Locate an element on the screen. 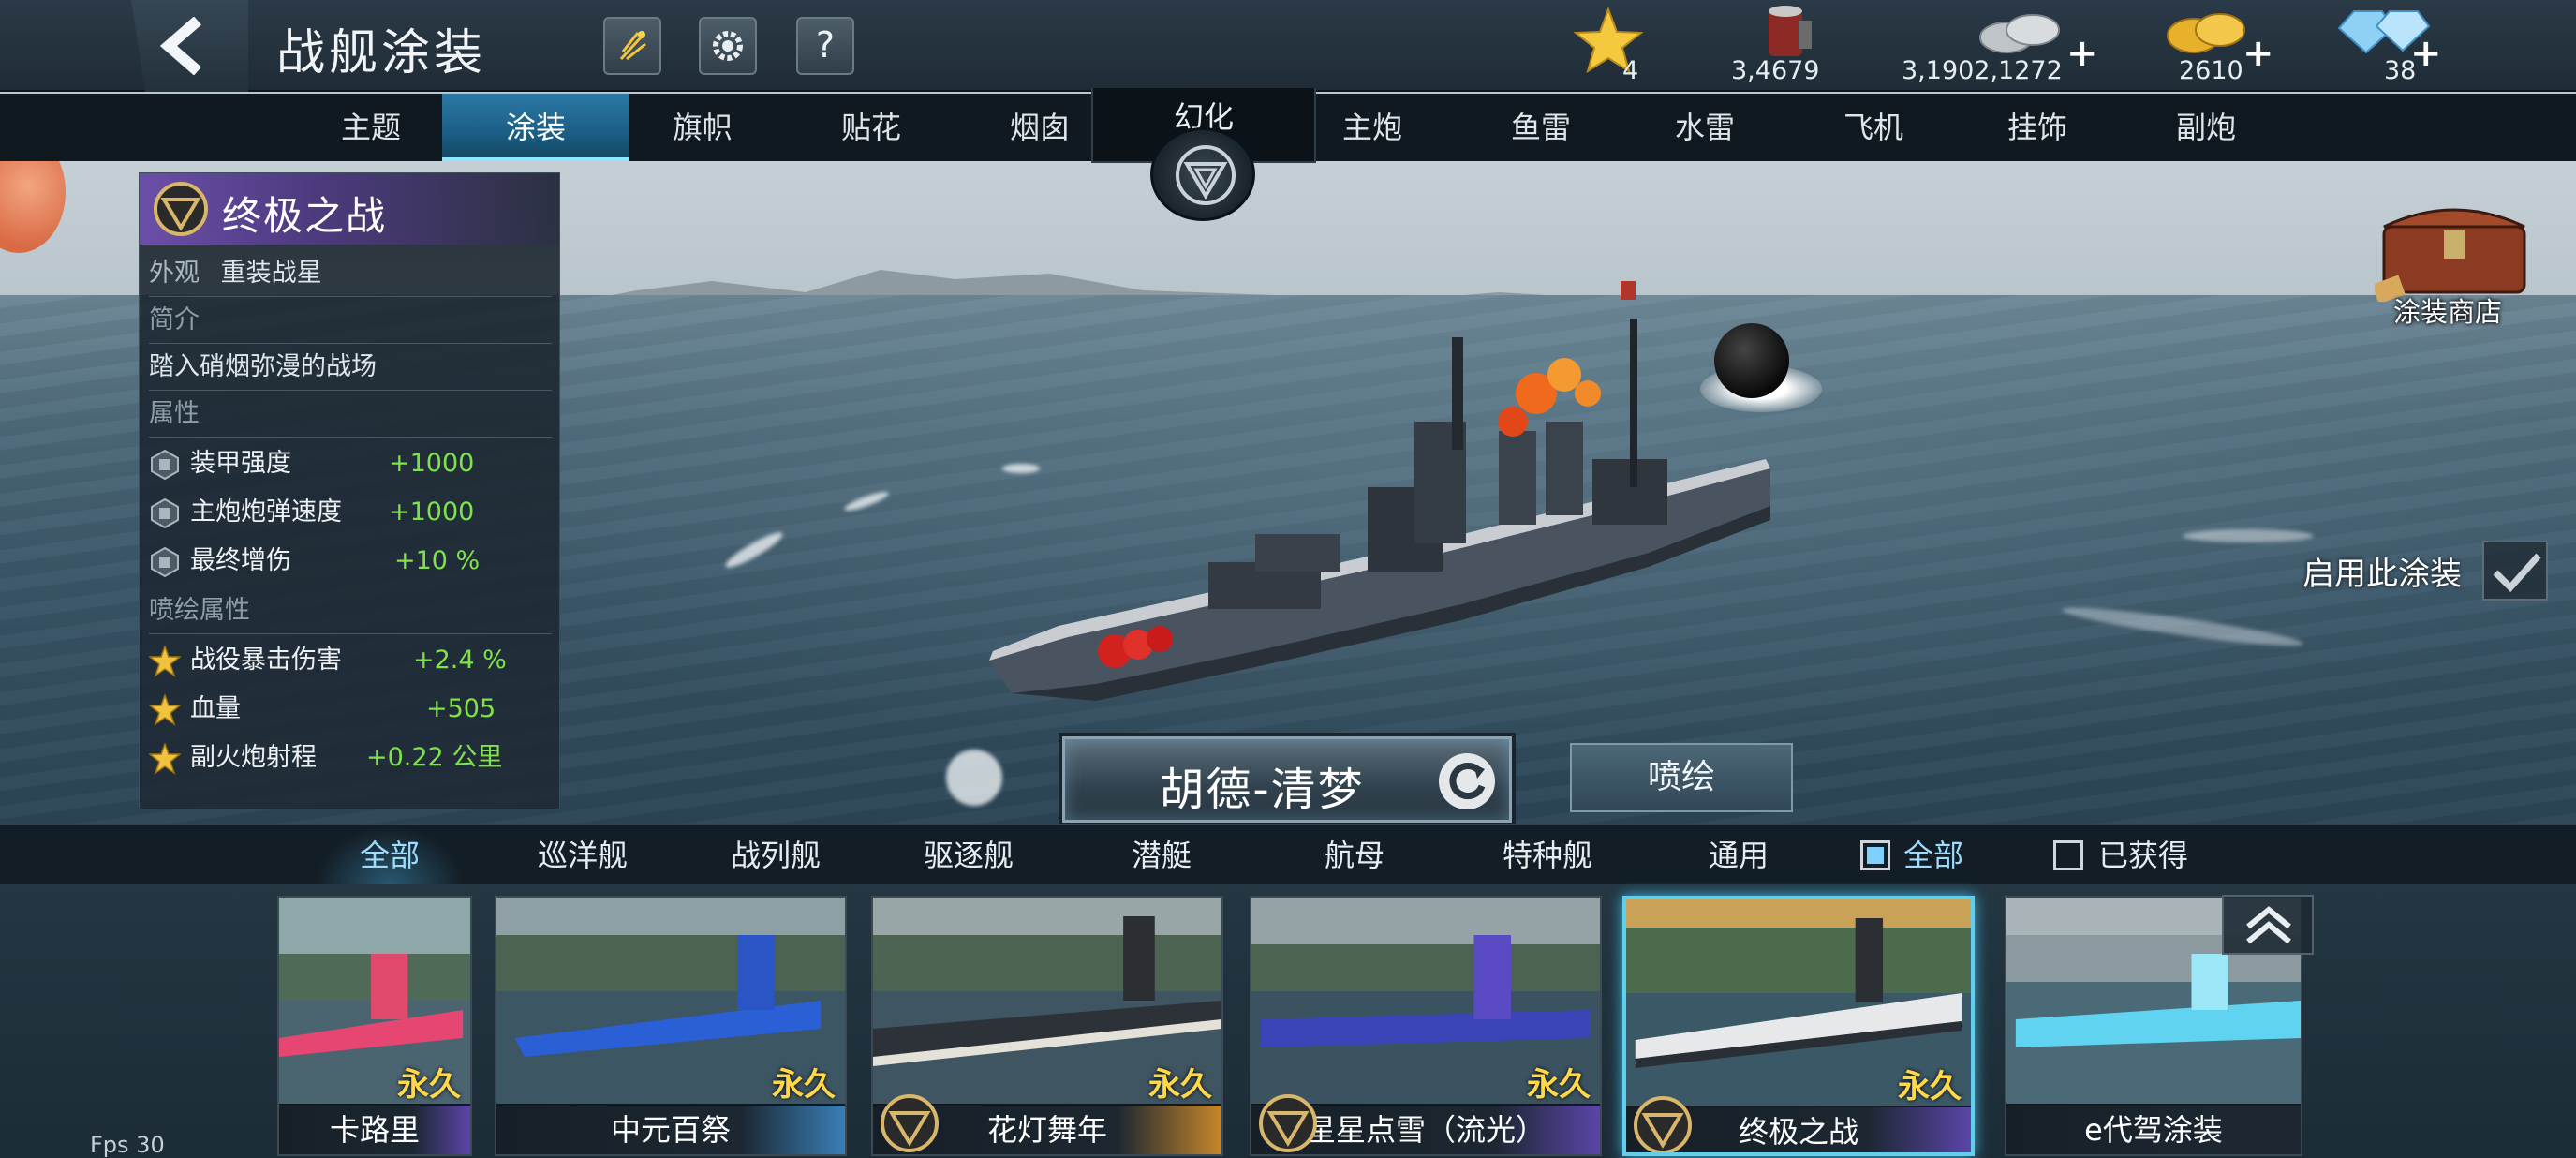 This screenshot has height=1158, width=2576. ship-name-plate: 胡德-清梦 is located at coordinates (1287, 779).